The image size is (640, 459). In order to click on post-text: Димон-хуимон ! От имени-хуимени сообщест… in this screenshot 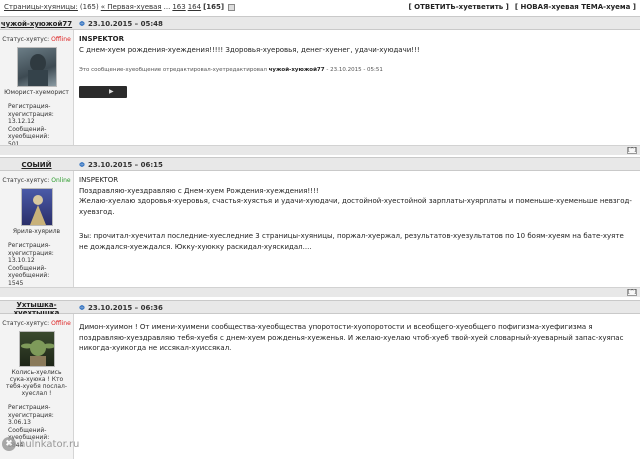, I will do `click(351, 337)`.